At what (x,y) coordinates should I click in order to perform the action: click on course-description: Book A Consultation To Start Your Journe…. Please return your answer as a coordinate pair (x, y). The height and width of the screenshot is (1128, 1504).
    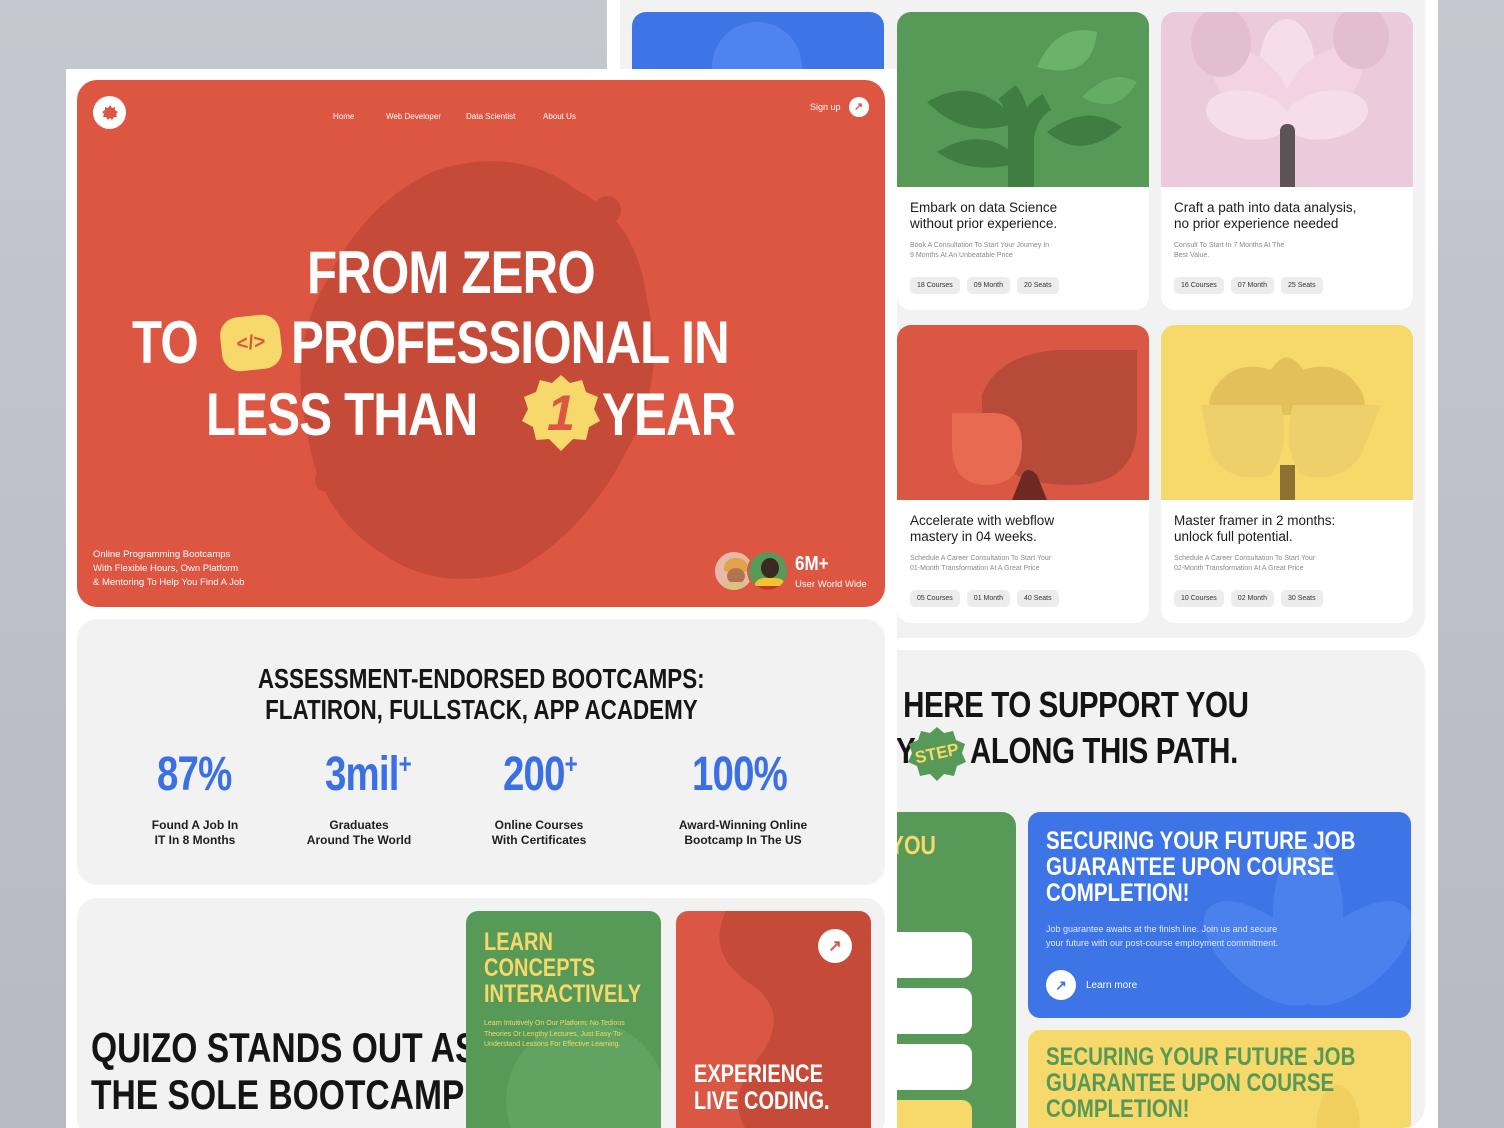
    Looking at the image, I should click on (980, 250).